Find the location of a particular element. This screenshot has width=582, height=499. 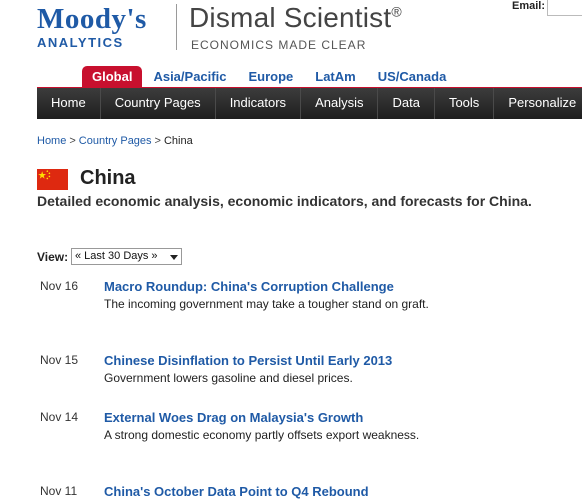

view-label: View: is located at coordinates (53, 257).